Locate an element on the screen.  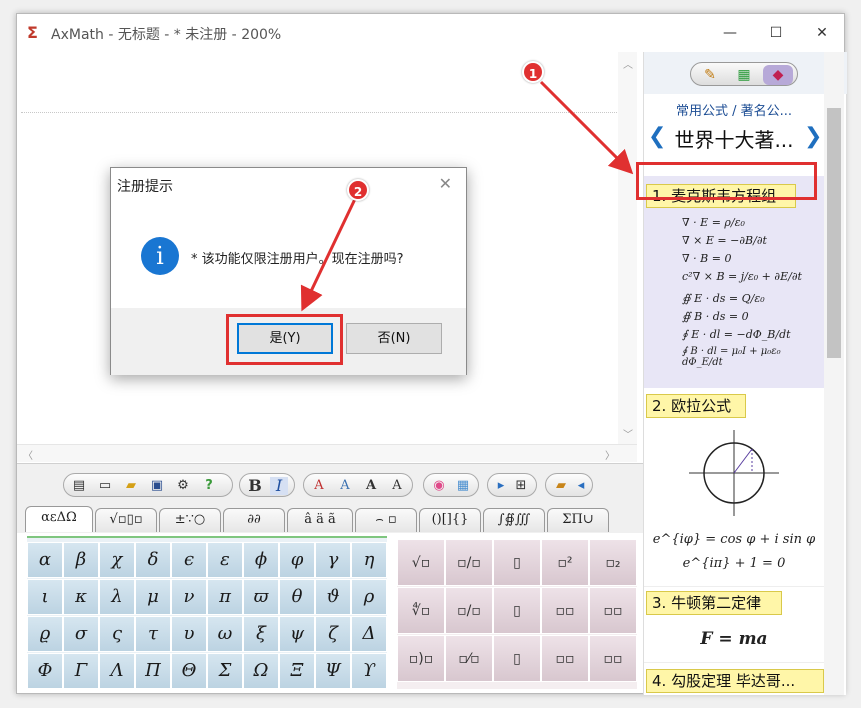
annotation-arrows is located at coordinates (467, 196).